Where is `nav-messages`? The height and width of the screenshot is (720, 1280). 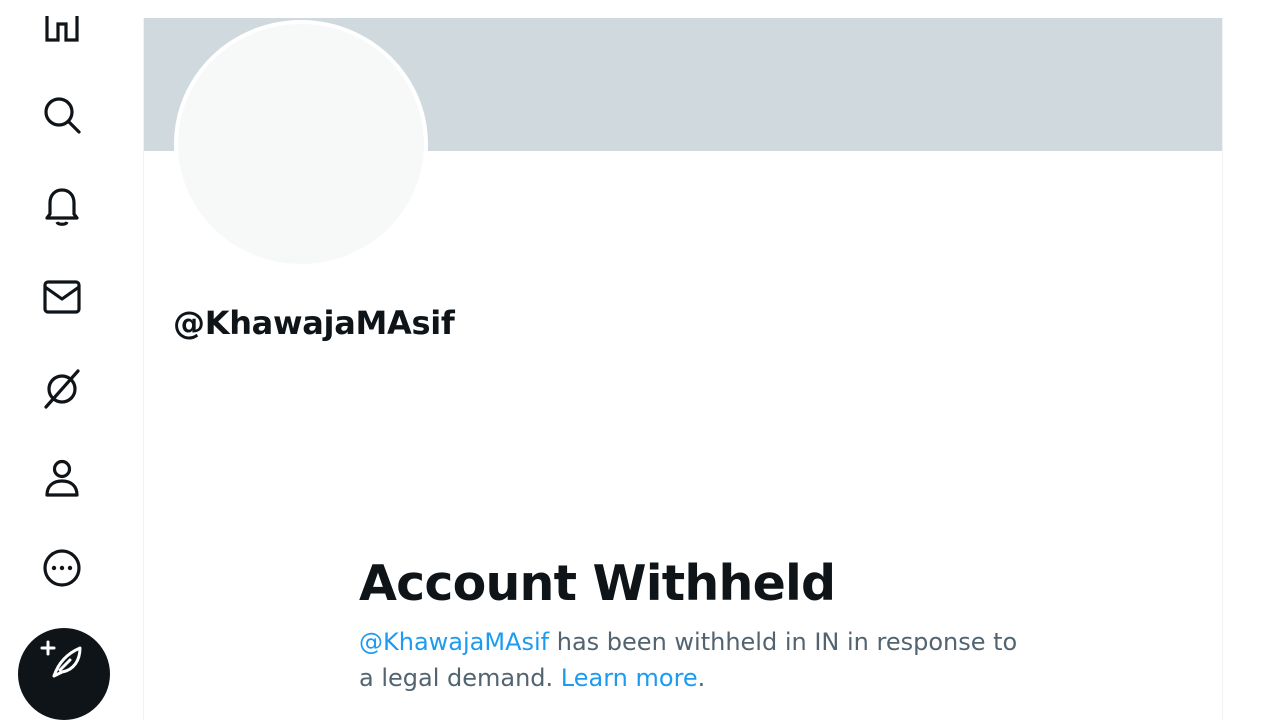
nav-messages is located at coordinates (62, 297).